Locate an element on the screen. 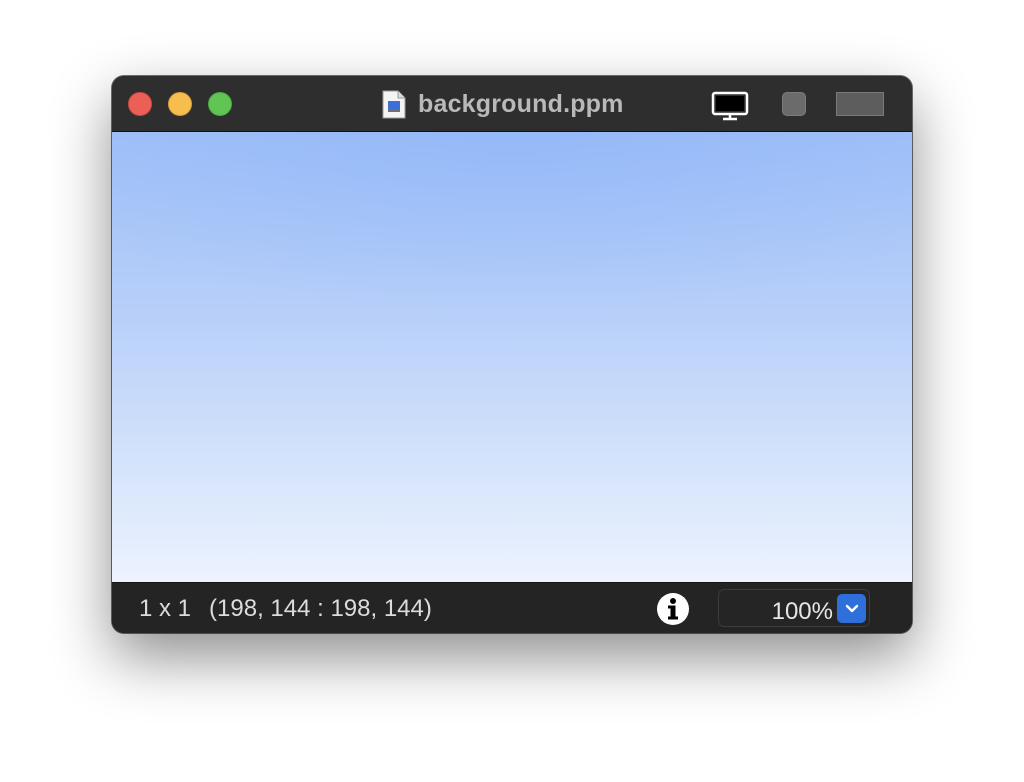 The width and height of the screenshot is (1024, 782). window-title-group: background.ppm is located at coordinates (503, 104).